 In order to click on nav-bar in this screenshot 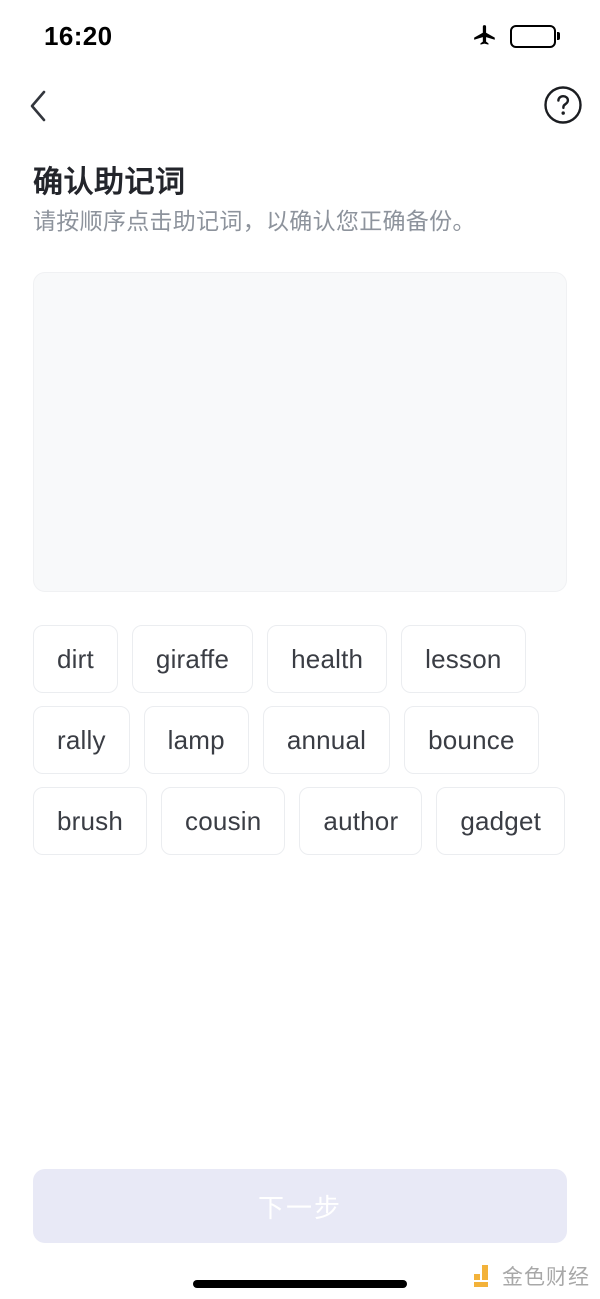, I will do `click(300, 106)`.